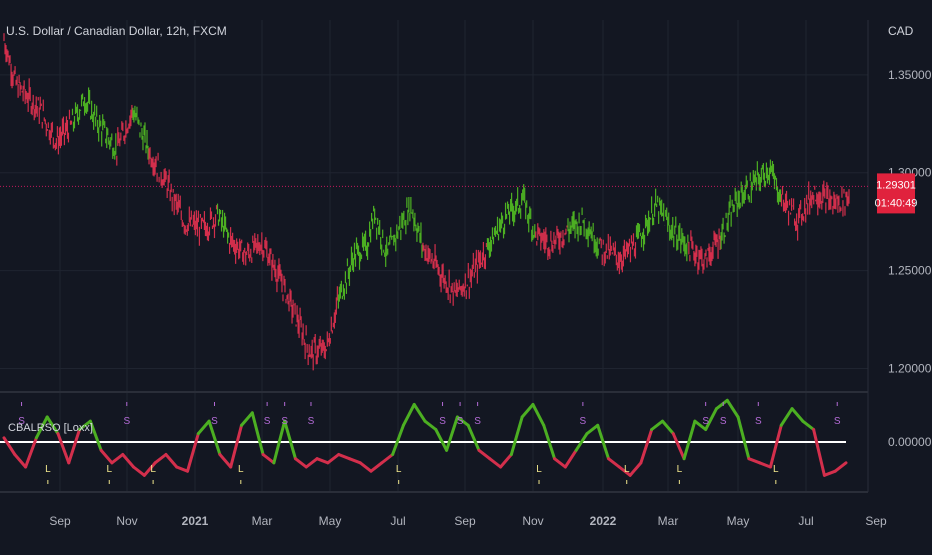 The width and height of the screenshot is (932, 555). I want to click on countdown-label: 01:40:49, so click(896, 203).